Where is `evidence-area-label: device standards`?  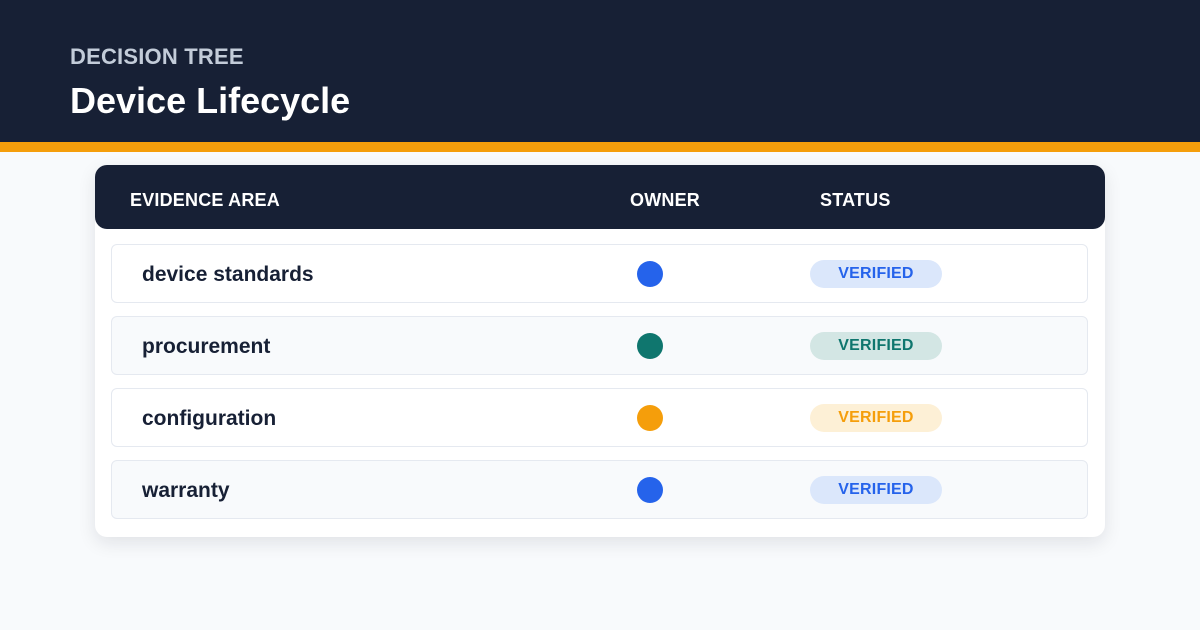 evidence-area-label: device standards is located at coordinates (228, 274).